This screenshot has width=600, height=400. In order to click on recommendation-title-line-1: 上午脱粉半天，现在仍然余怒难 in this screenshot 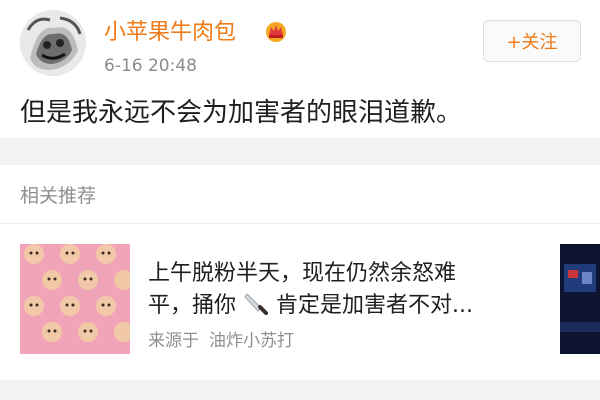, I will do `click(302, 271)`.